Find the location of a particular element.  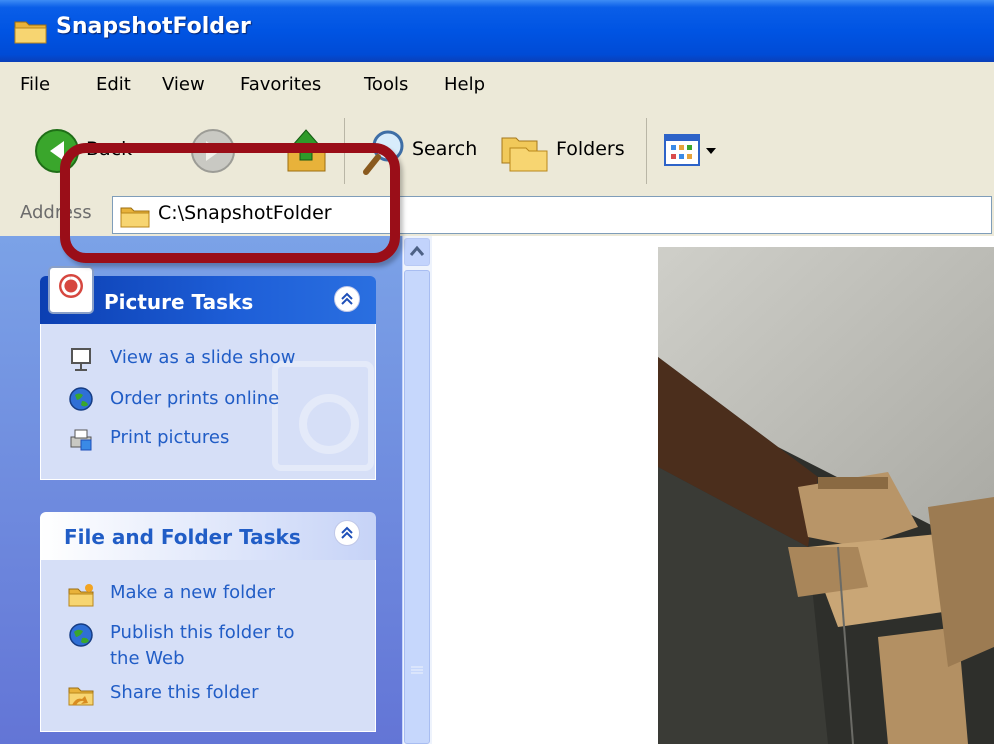

task-order-prints: Order prints online is located at coordinates (194, 398).